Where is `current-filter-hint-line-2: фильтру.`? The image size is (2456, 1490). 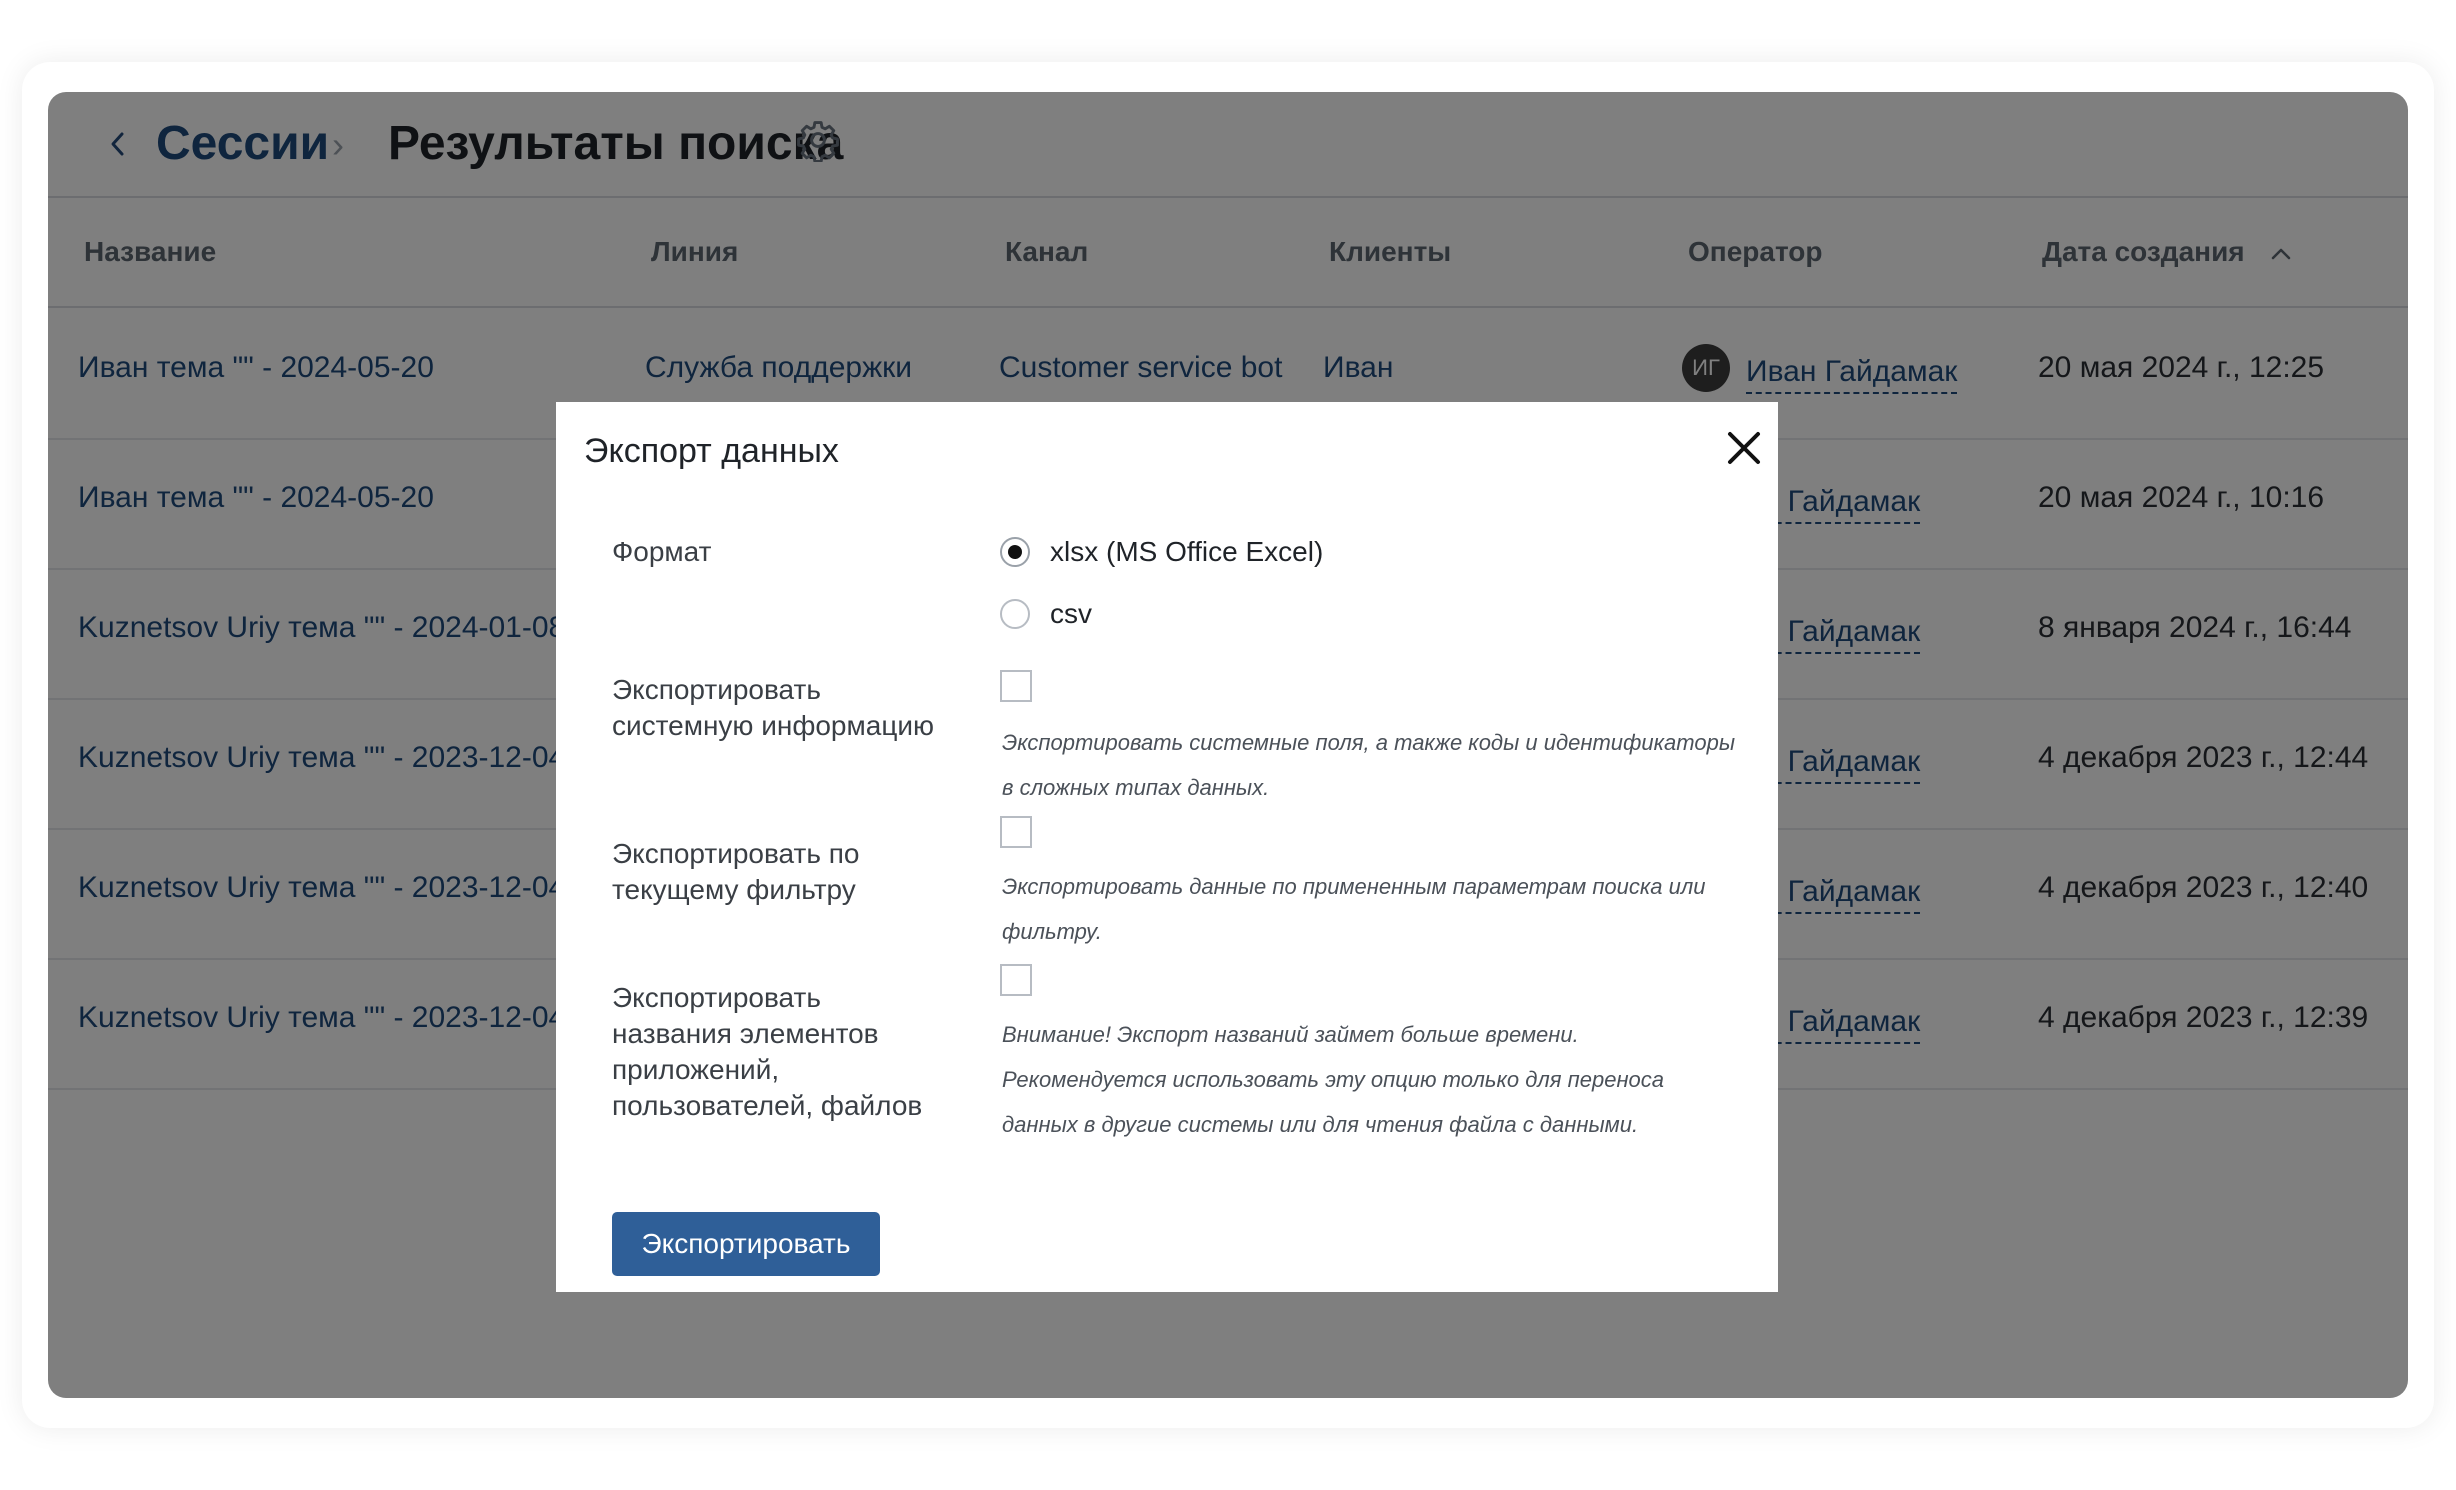
current-filter-hint-line-2: фильтру. is located at coordinates (1052, 931).